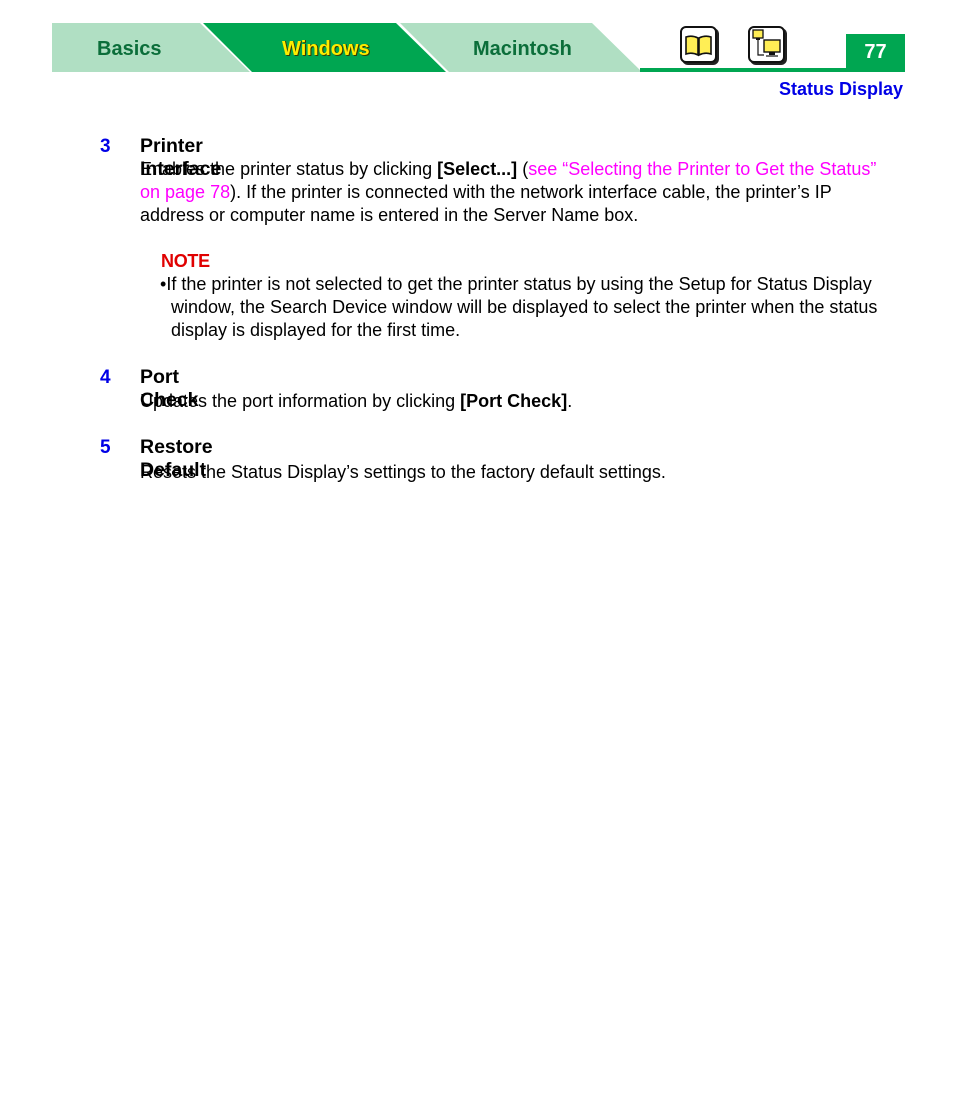 This screenshot has width=954, height=1105. Describe the element at coordinates (289, 169) in the screenshot. I see `text: Enables the printer status by clicking` at that location.